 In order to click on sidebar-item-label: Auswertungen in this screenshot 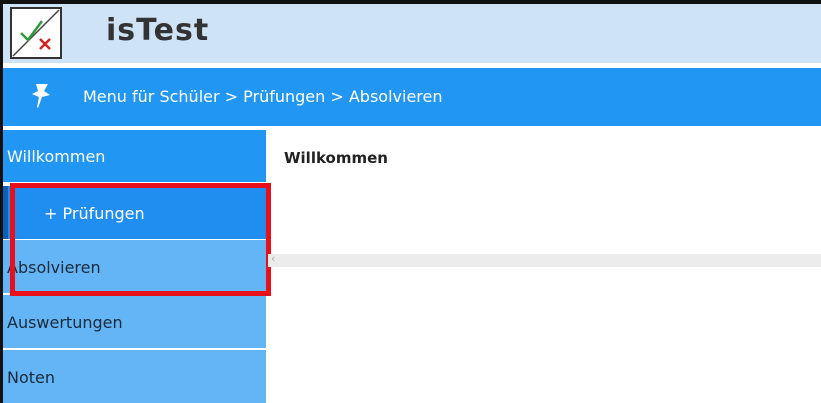, I will do `click(65, 322)`.